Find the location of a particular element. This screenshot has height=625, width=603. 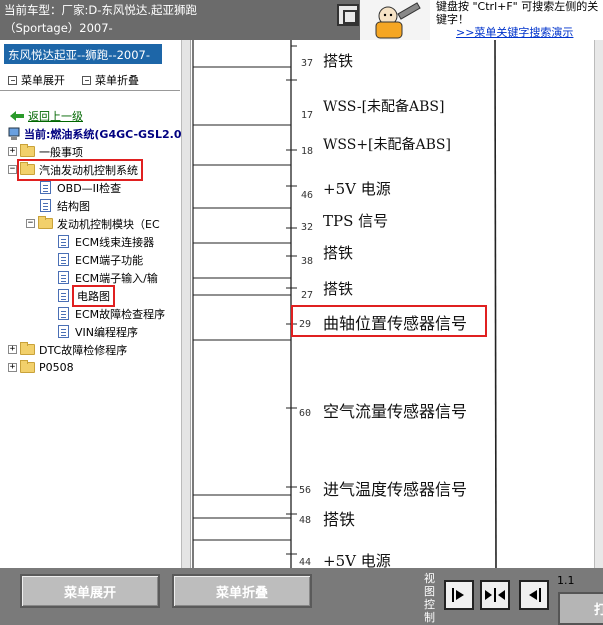

pin-label: TPS 信号 is located at coordinates (356, 221).